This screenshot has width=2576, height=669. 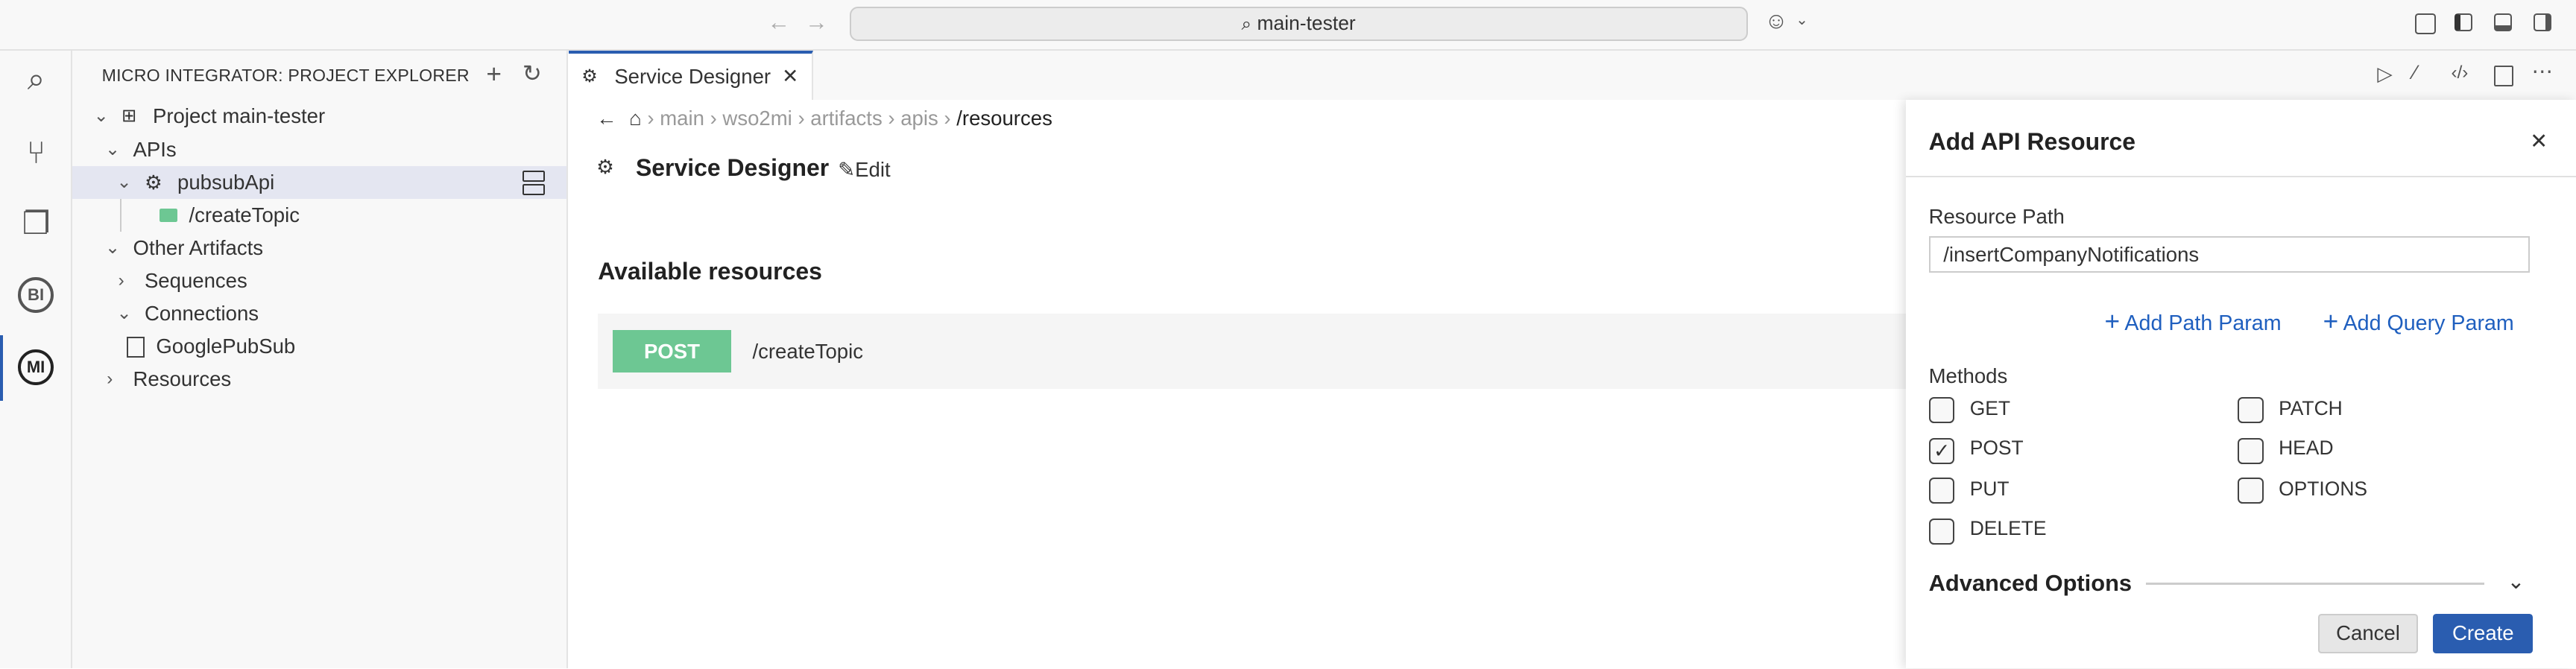 What do you see at coordinates (1572, 76) in the screenshot?
I see `editor-tab-bar: ⚙ Service Designer ✕ ▷ ⁄ ‹/› ⋯` at bounding box center [1572, 76].